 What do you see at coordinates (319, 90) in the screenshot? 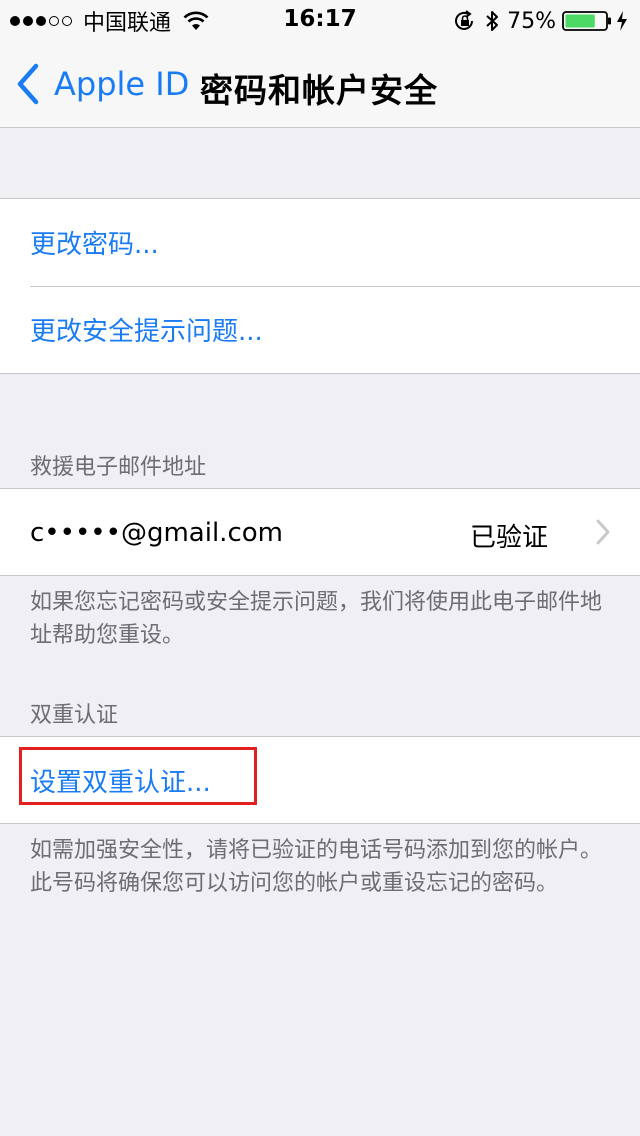
I see `page-title: 密码和帐户安全` at bounding box center [319, 90].